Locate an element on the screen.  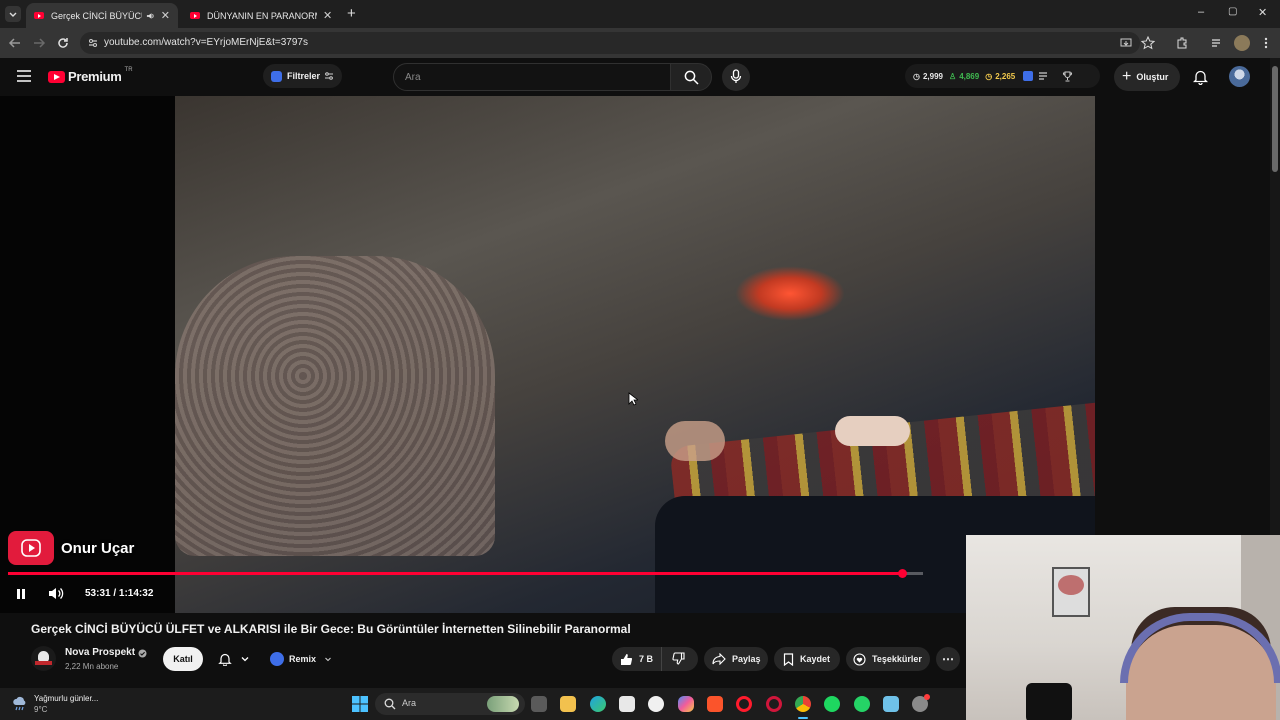
search-icon is located at coordinates (691, 77).